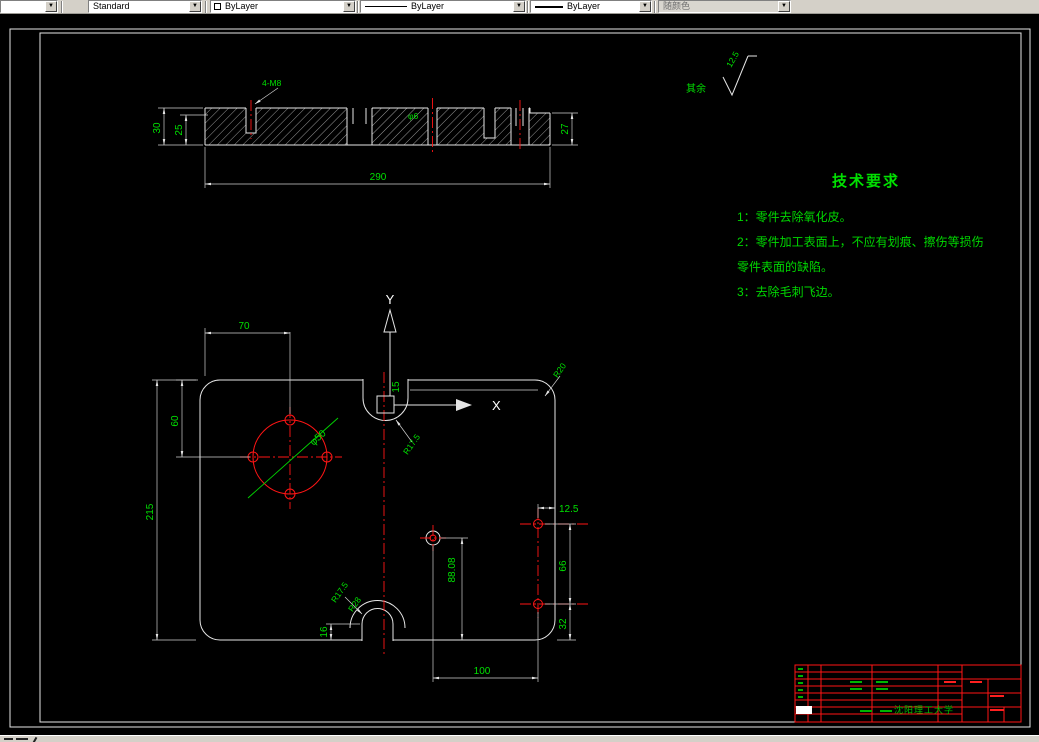 The height and width of the screenshot is (742, 1039). What do you see at coordinates (677, 6) in the screenshot?
I see `plot-style-value: 随颜色` at bounding box center [677, 6].